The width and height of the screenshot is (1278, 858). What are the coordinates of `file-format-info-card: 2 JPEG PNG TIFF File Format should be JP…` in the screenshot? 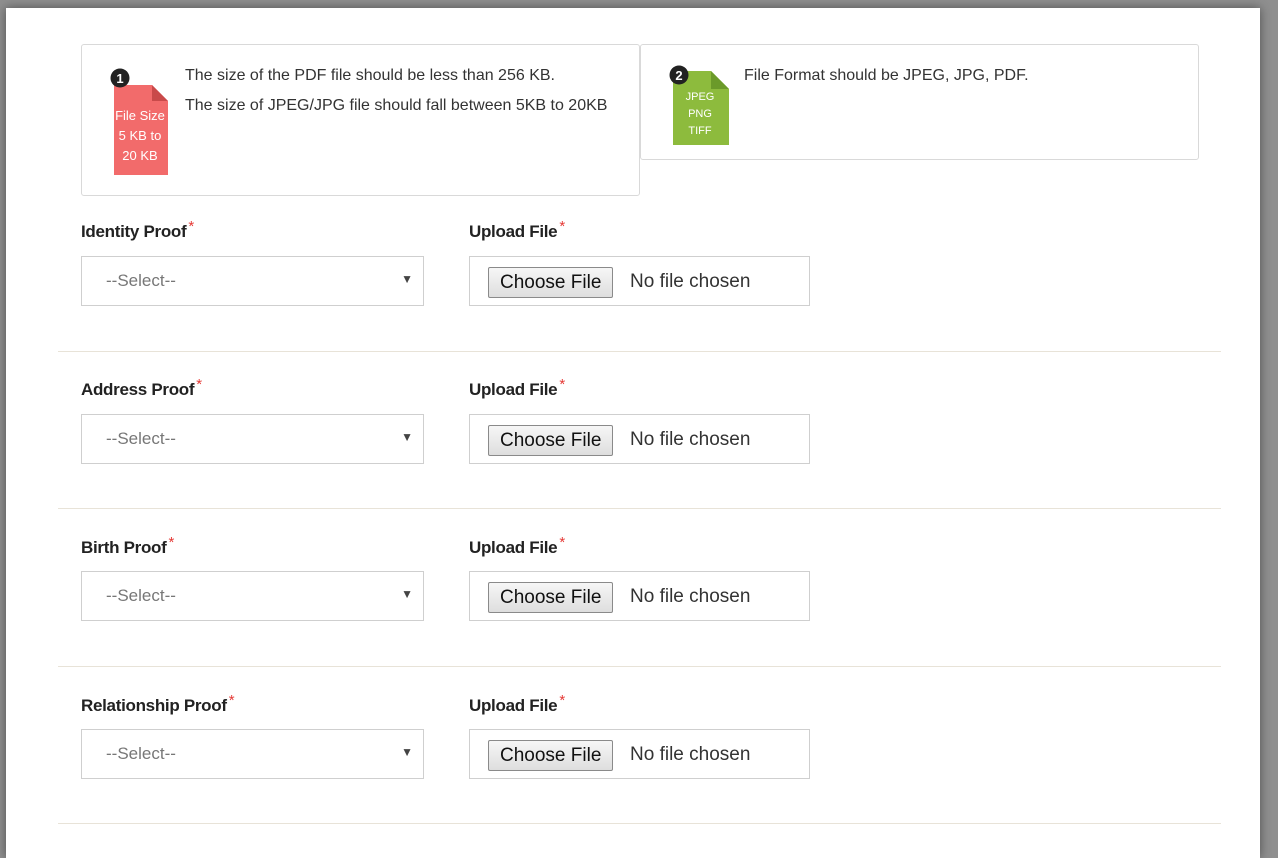 It's located at (919, 102).